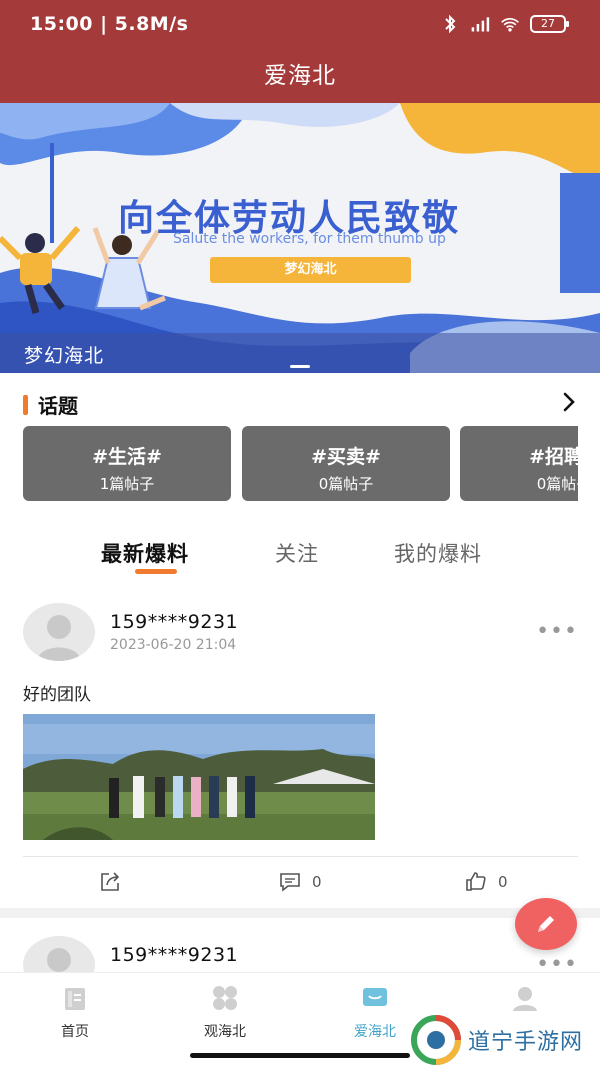 The image size is (600, 1067). What do you see at coordinates (569, 402) in the screenshot?
I see `chevron-right-icon` at bounding box center [569, 402].